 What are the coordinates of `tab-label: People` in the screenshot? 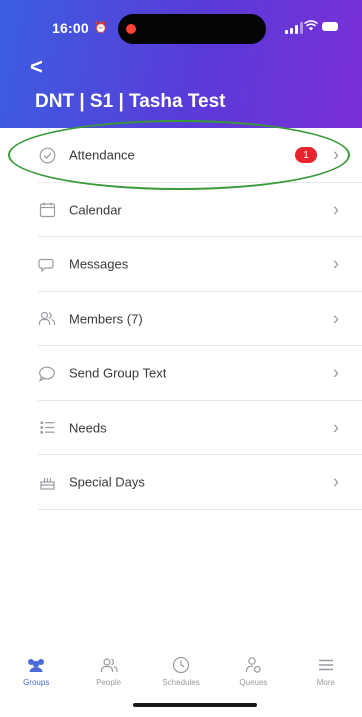 It's located at (109, 682).